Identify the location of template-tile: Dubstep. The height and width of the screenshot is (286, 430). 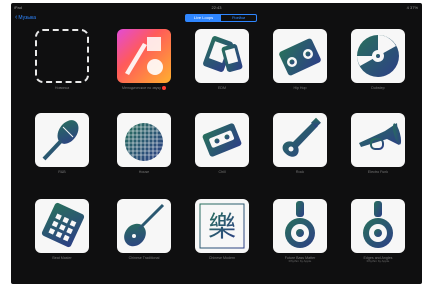
(378, 59).